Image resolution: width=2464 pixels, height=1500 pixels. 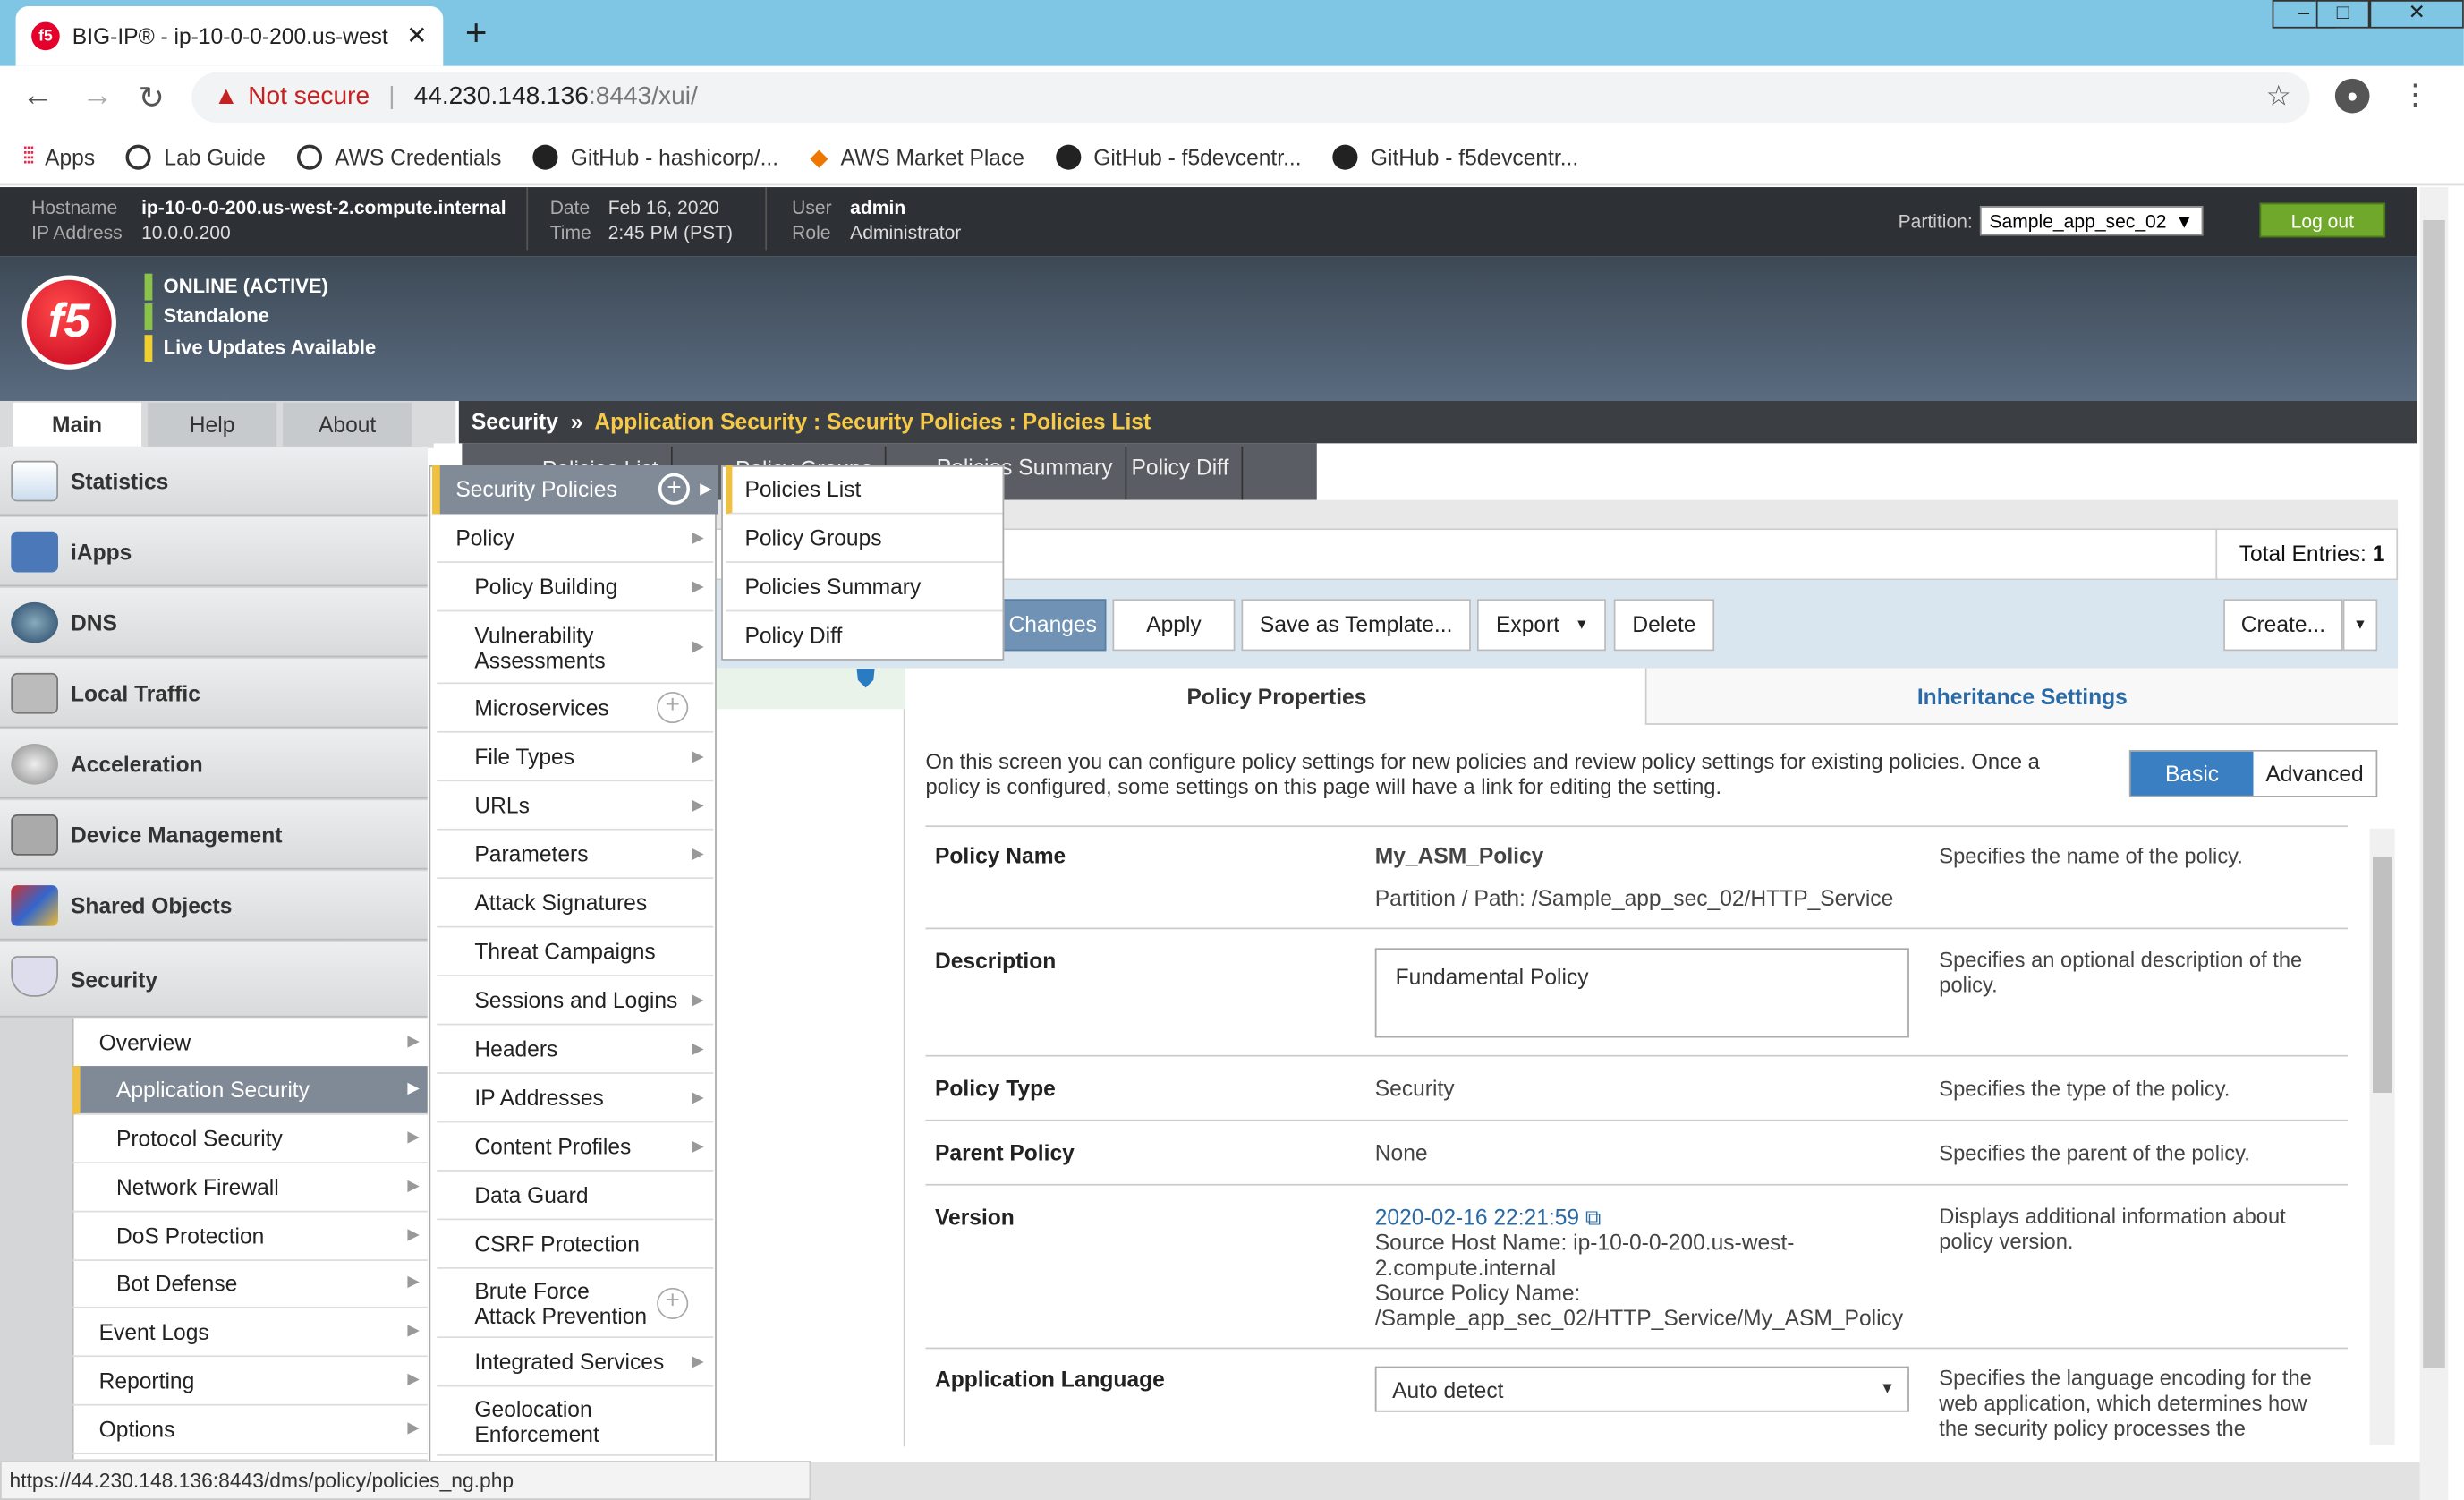 What do you see at coordinates (565, 951) in the screenshot?
I see `flyout-label: Threat Campaigns` at bounding box center [565, 951].